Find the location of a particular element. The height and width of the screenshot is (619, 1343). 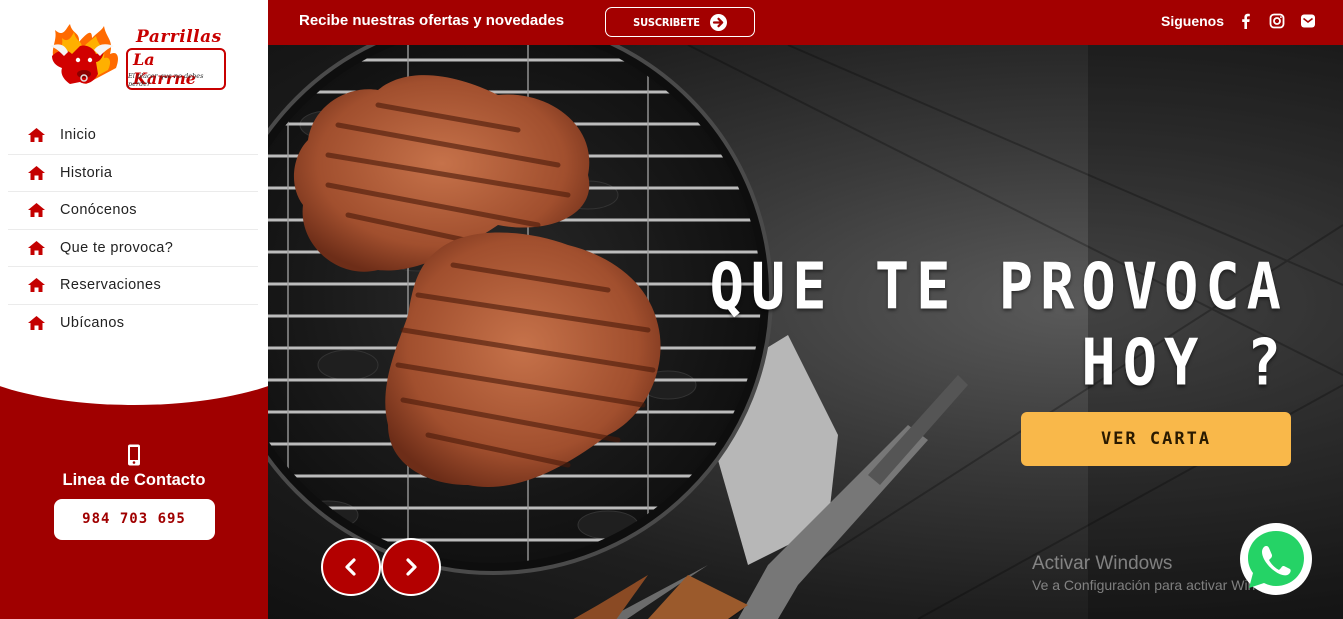

whatsapp-icon is located at coordinates (1276, 560).